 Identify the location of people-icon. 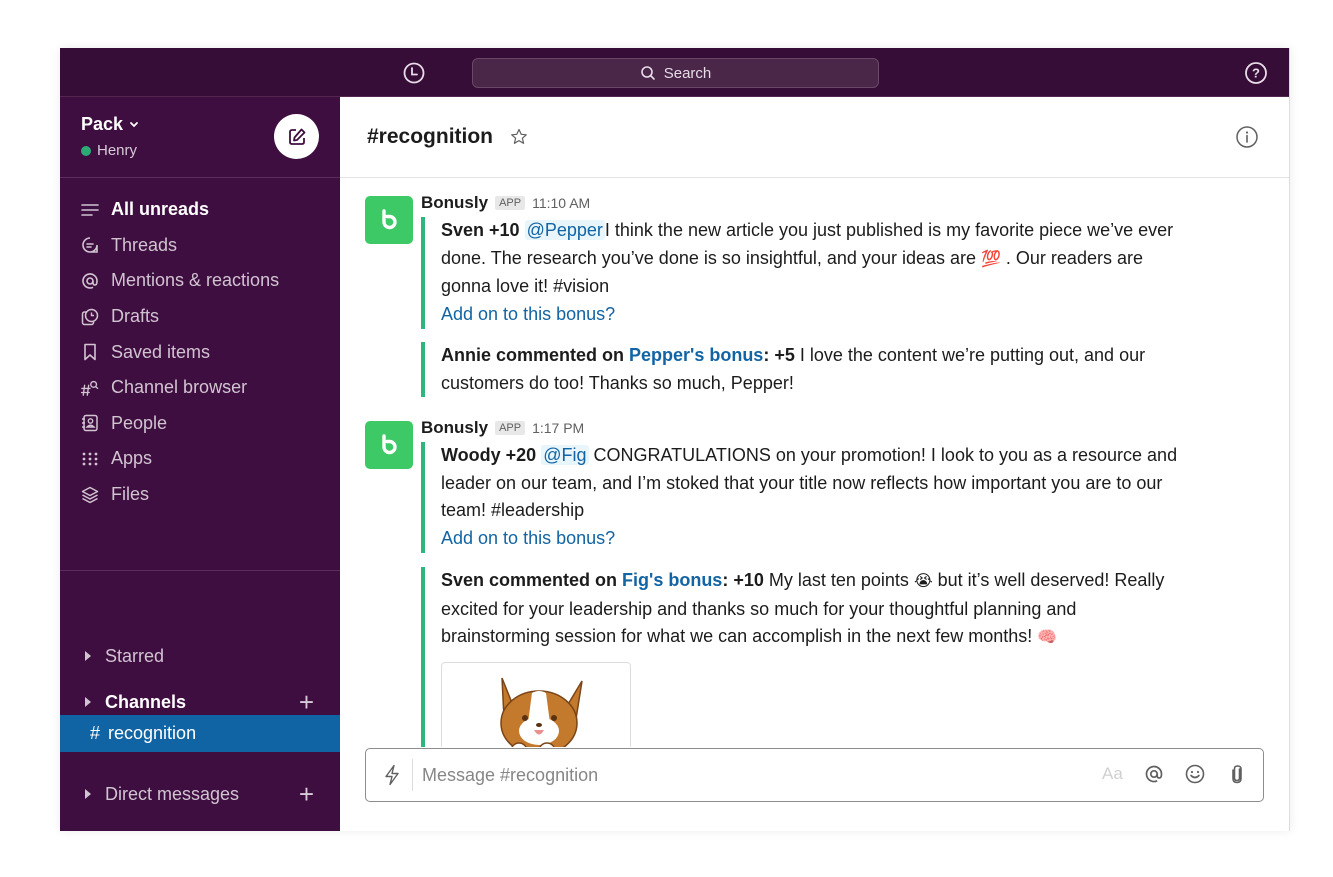
(90, 423).